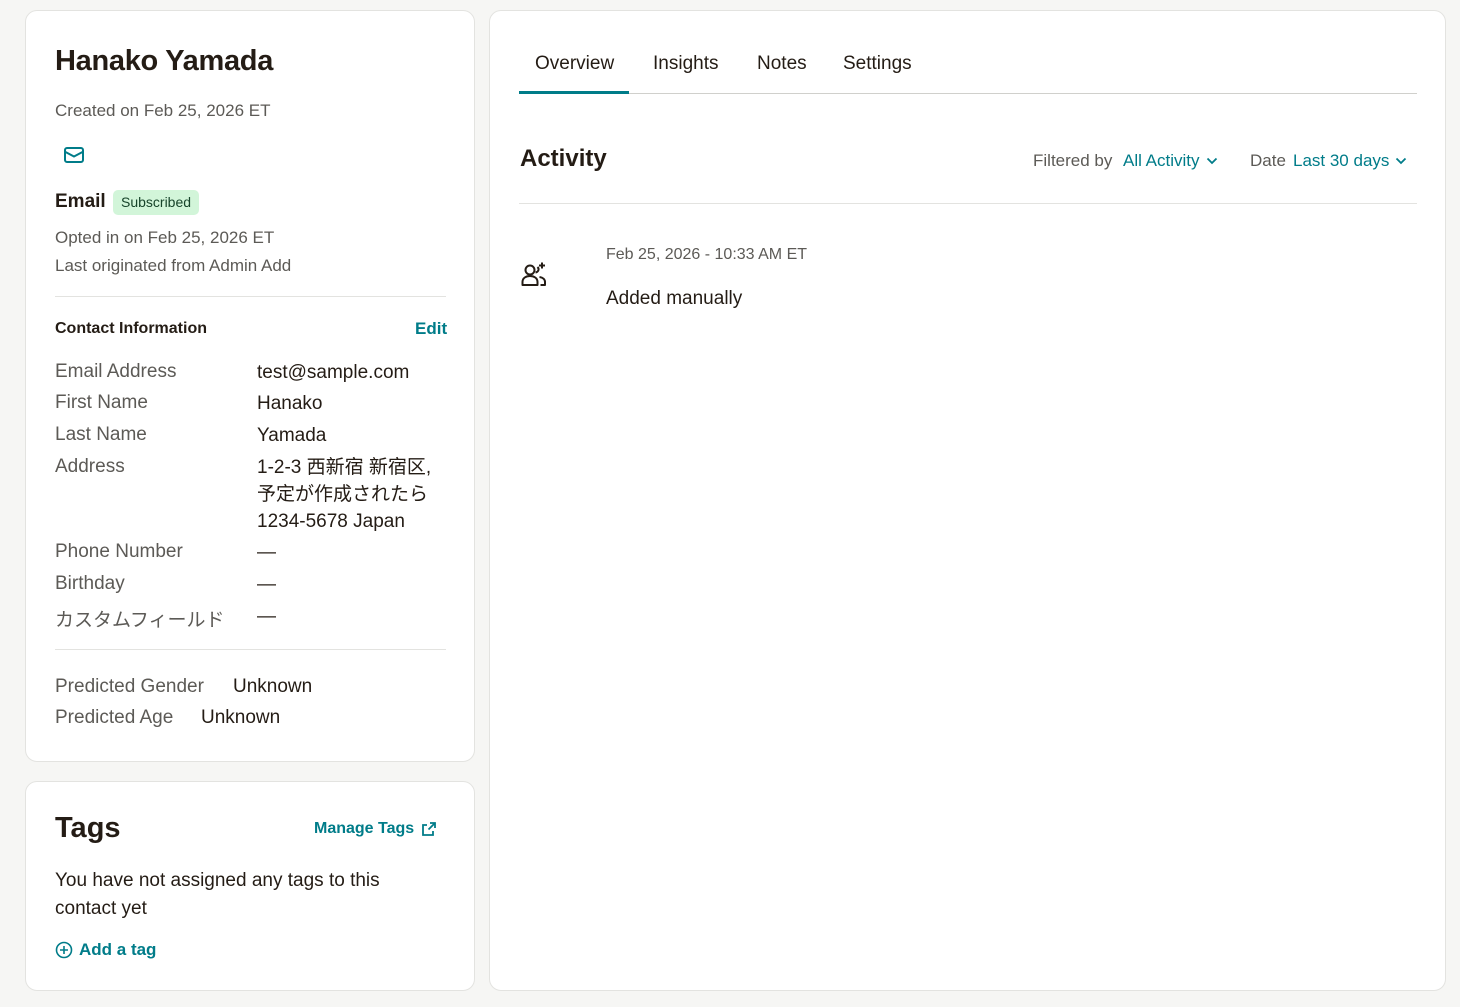 Image resolution: width=1460 pixels, height=1007 pixels. I want to click on field-label-address: Address, so click(90, 466).